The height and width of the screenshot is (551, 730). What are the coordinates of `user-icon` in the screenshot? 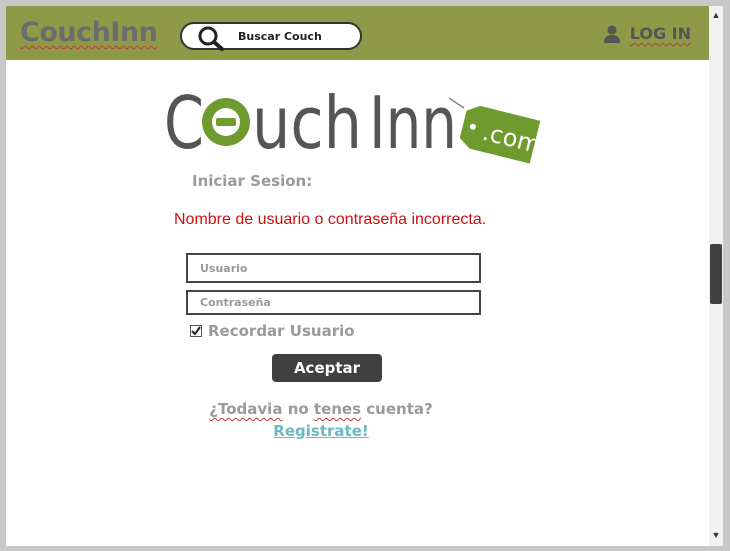 It's located at (611, 34).